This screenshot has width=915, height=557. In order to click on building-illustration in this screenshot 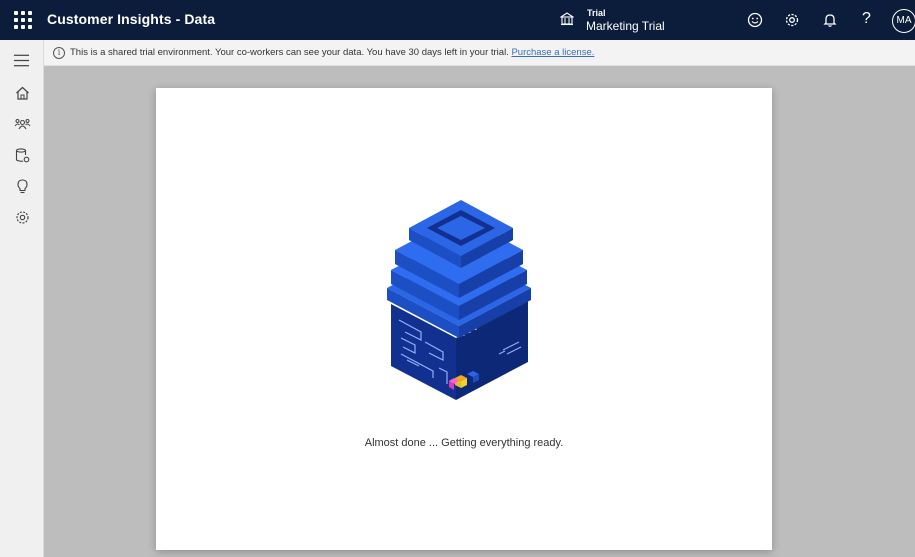, I will do `click(461, 298)`.